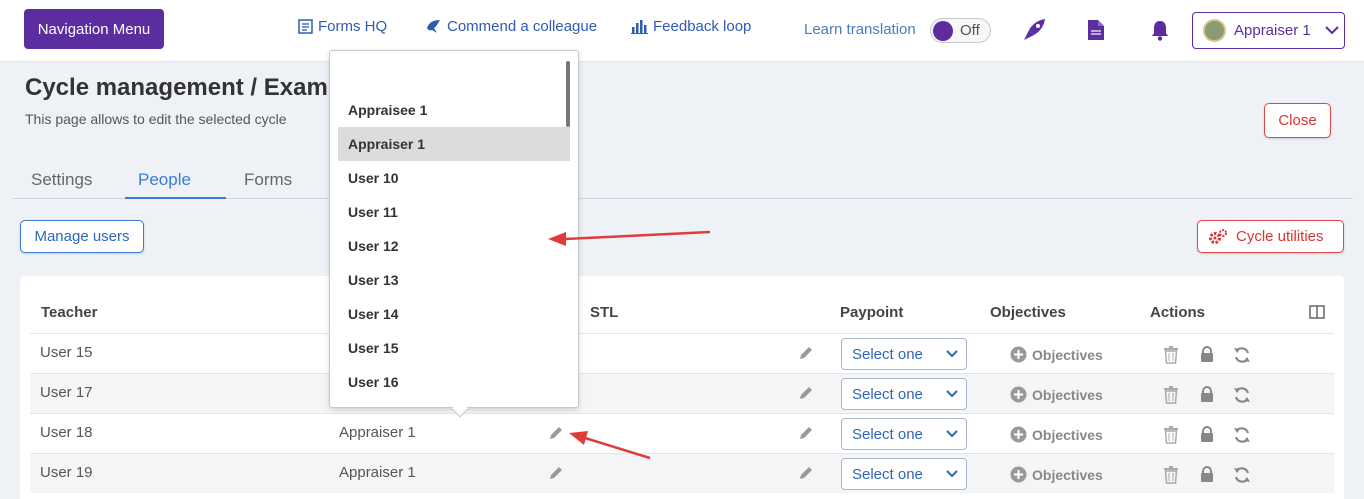  I want to click on dropdown-option: User 16, so click(454, 382).